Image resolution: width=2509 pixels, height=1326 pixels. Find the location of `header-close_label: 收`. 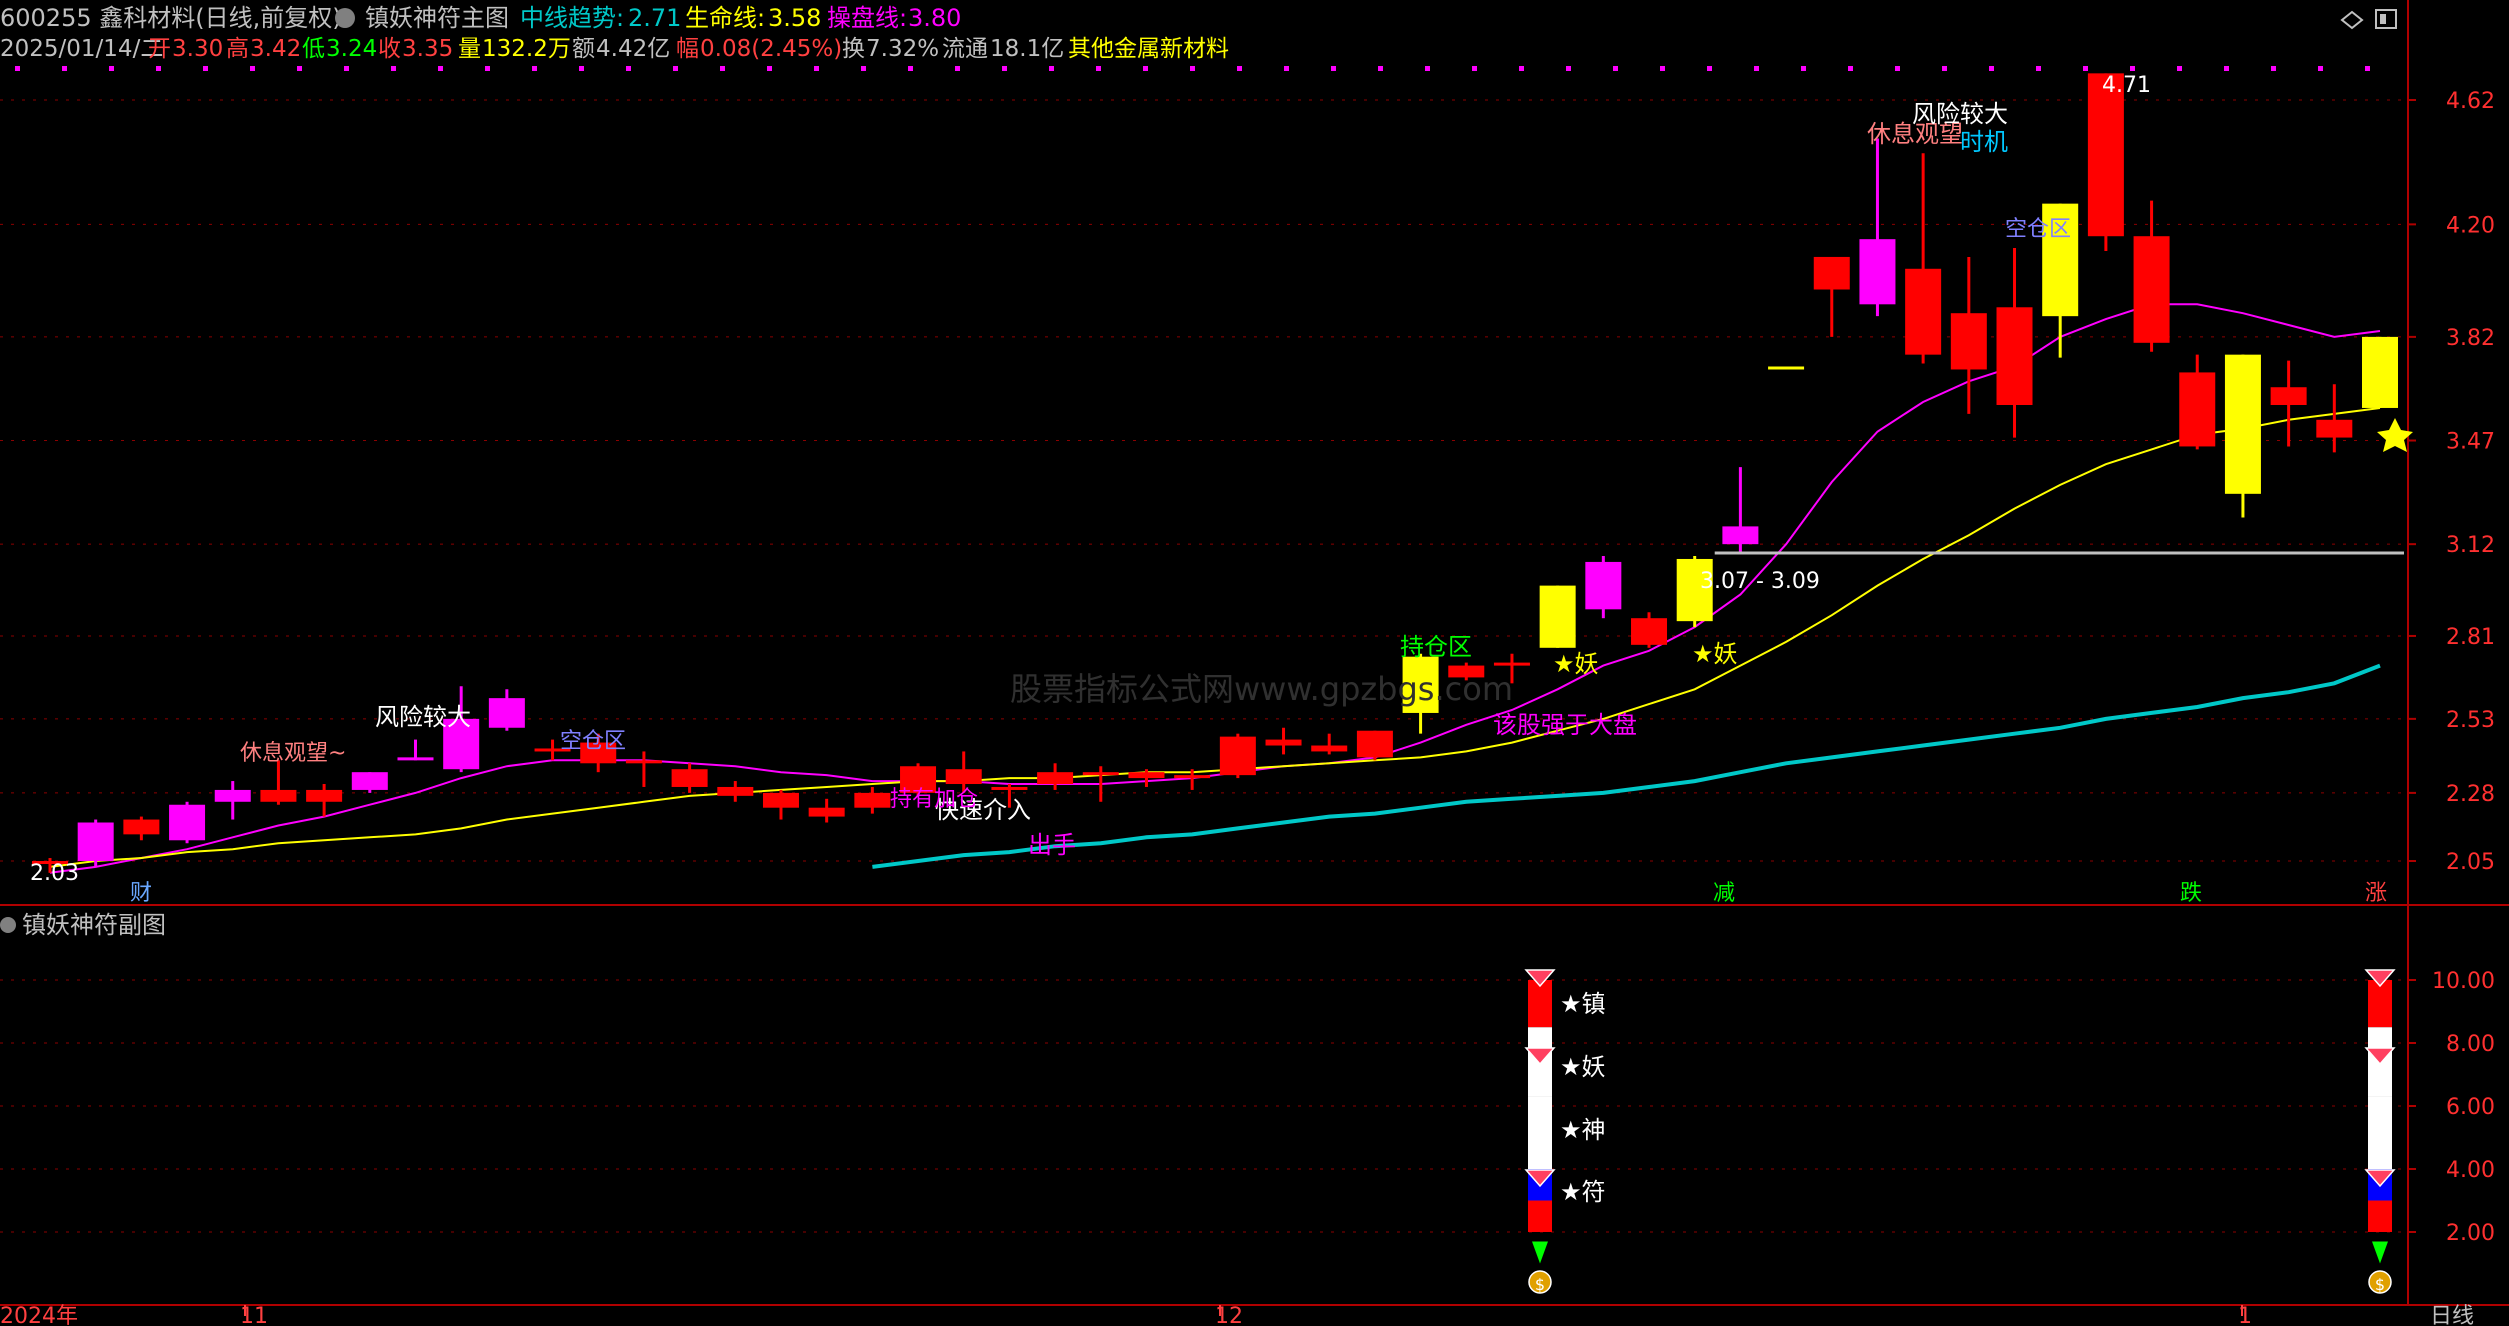

header-close_label: 收 is located at coordinates (389, 49).